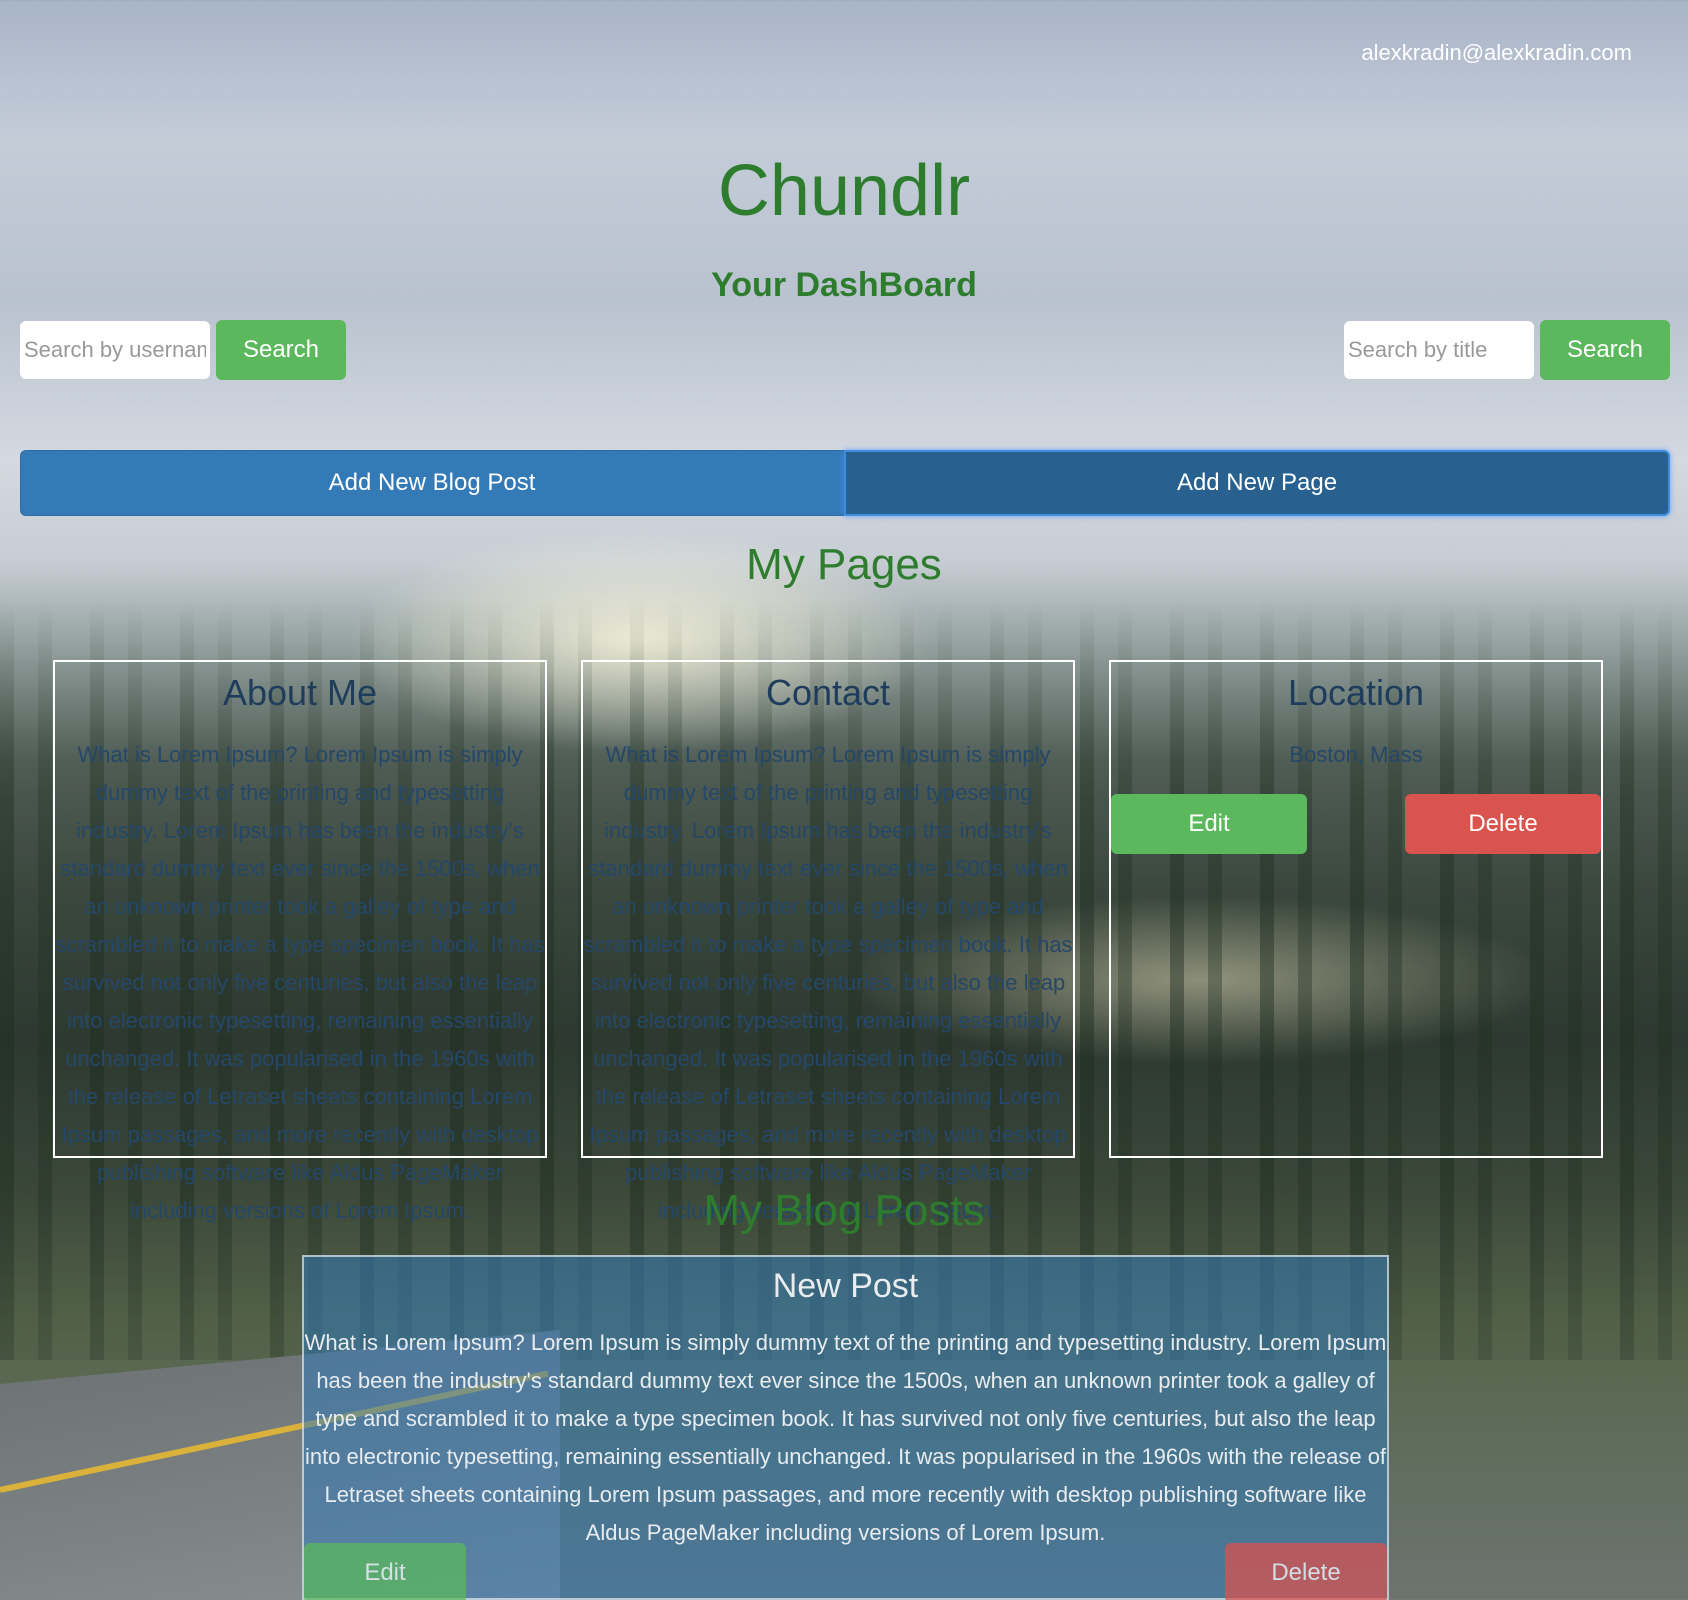 The height and width of the screenshot is (1600, 1688). What do you see at coordinates (1356, 824) in the screenshot?
I see `page-card-actions: Edit Delete` at bounding box center [1356, 824].